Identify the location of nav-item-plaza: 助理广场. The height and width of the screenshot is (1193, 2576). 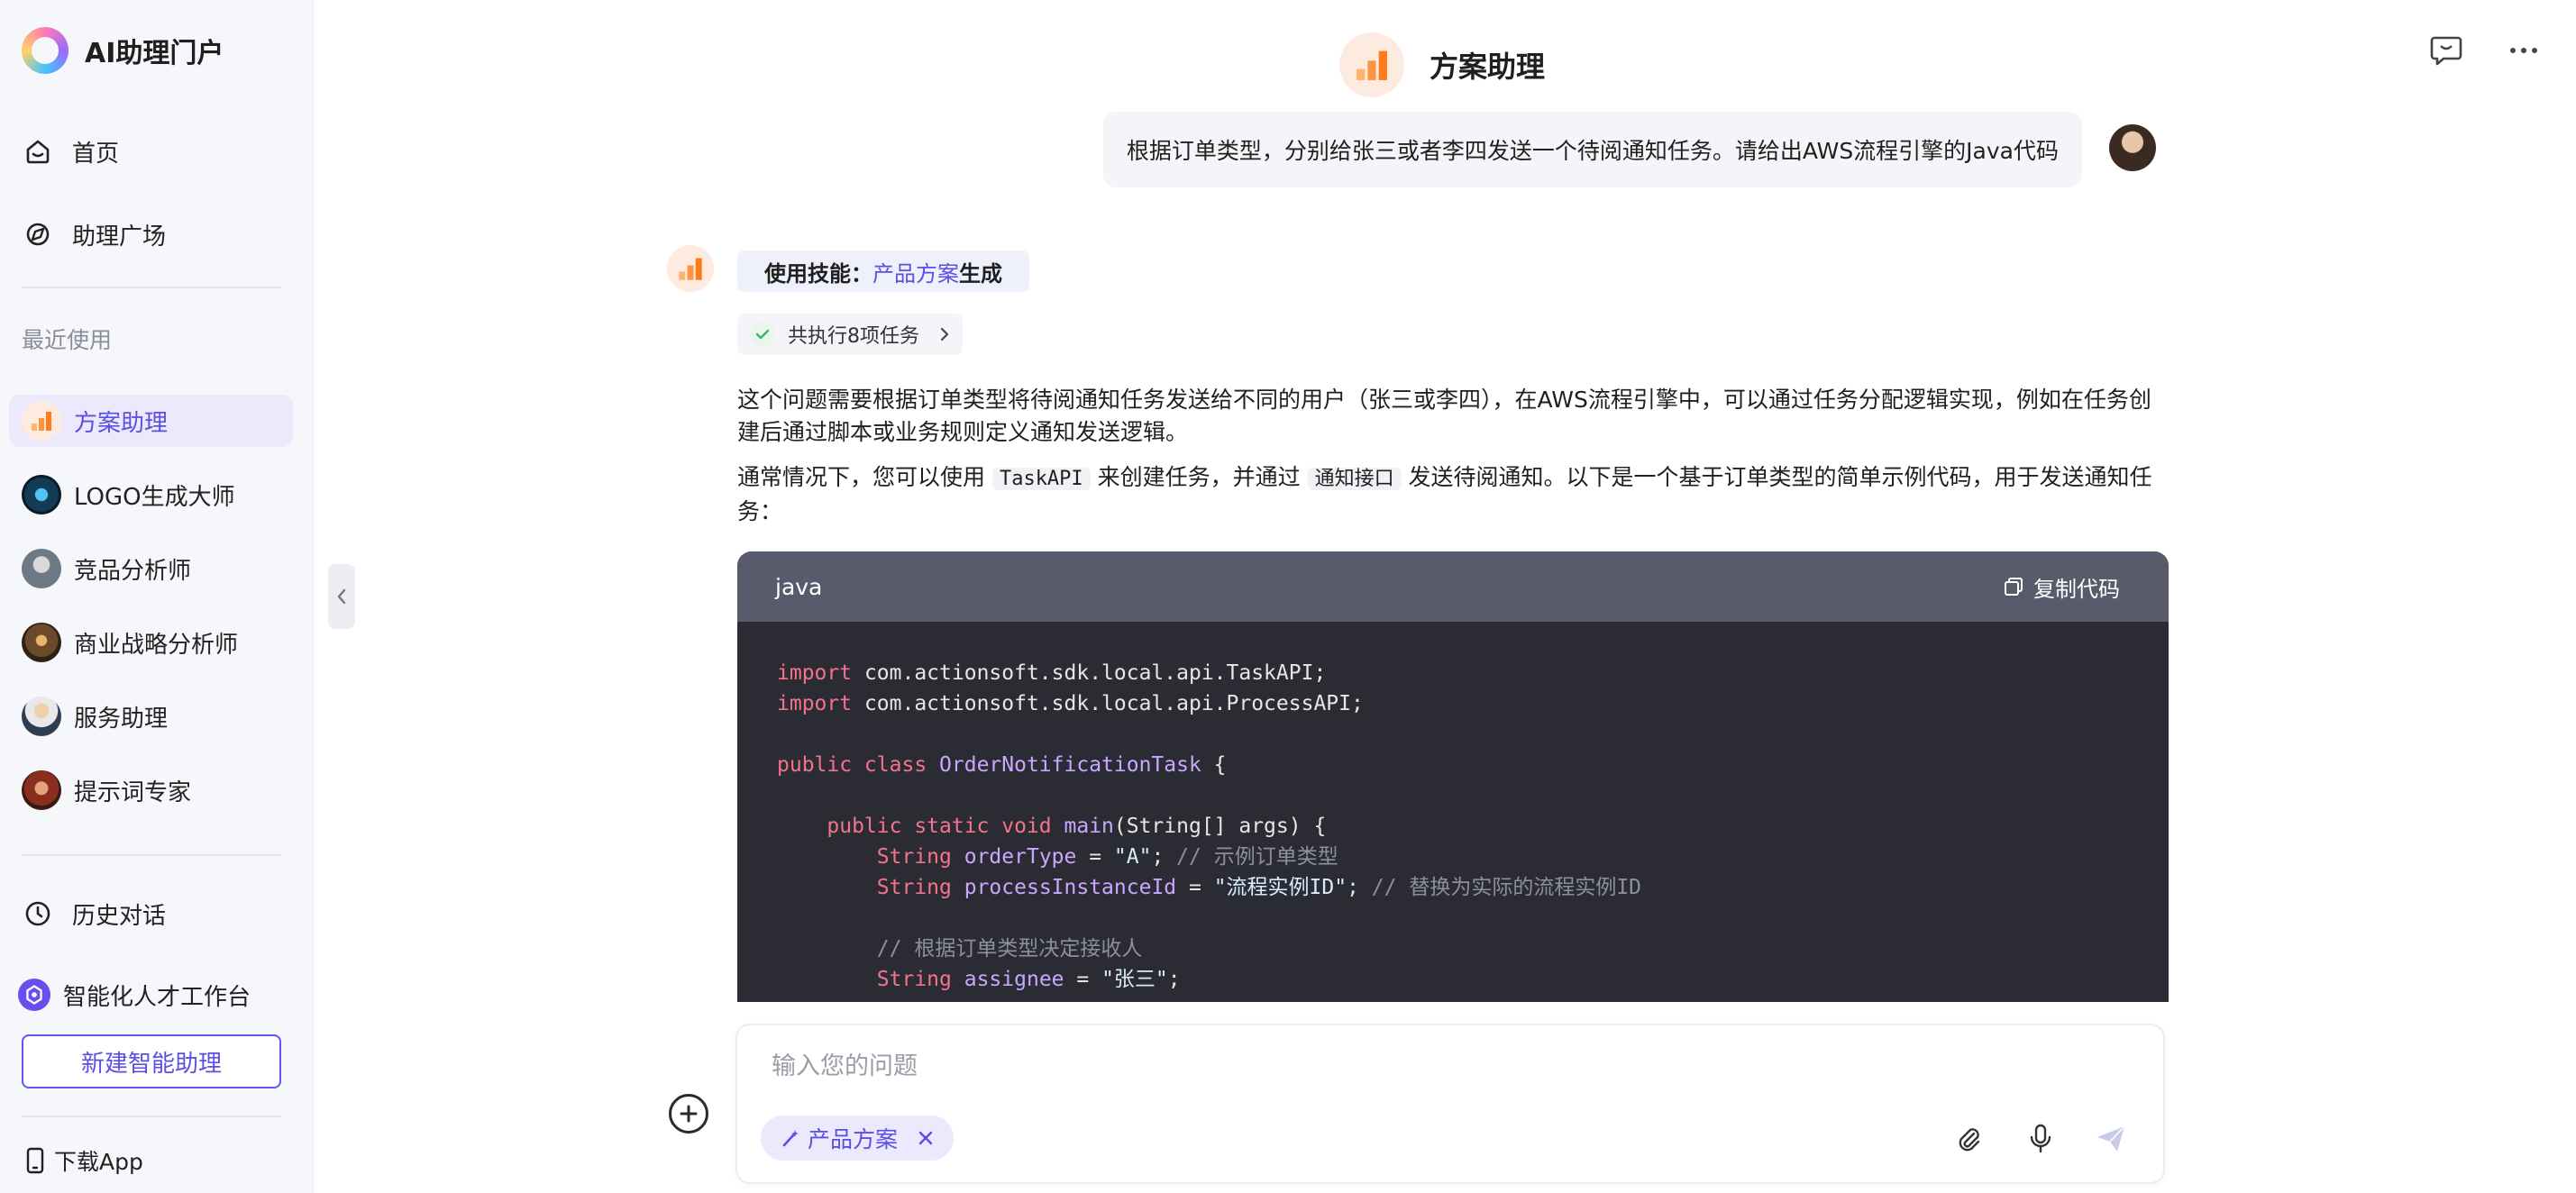
(157, 234).